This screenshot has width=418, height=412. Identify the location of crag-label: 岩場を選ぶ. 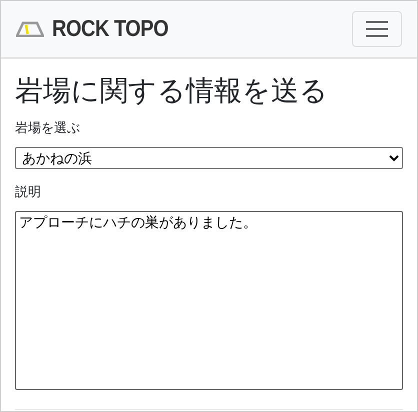
(48, 128).